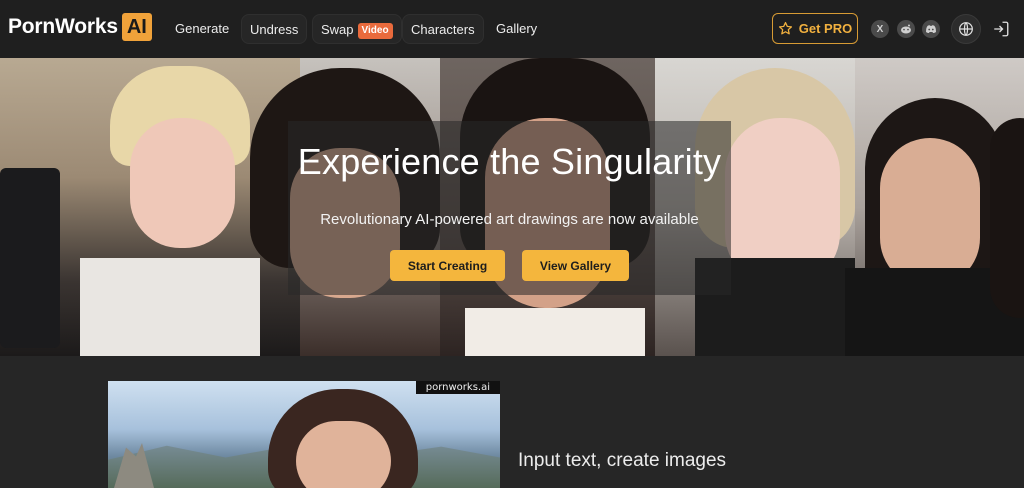 The height and width of the screenshot is (488, 1024). Describe the element at coordinates (457, 387) in the screenshot. I see `watermark: pornworks.ai` at that location.